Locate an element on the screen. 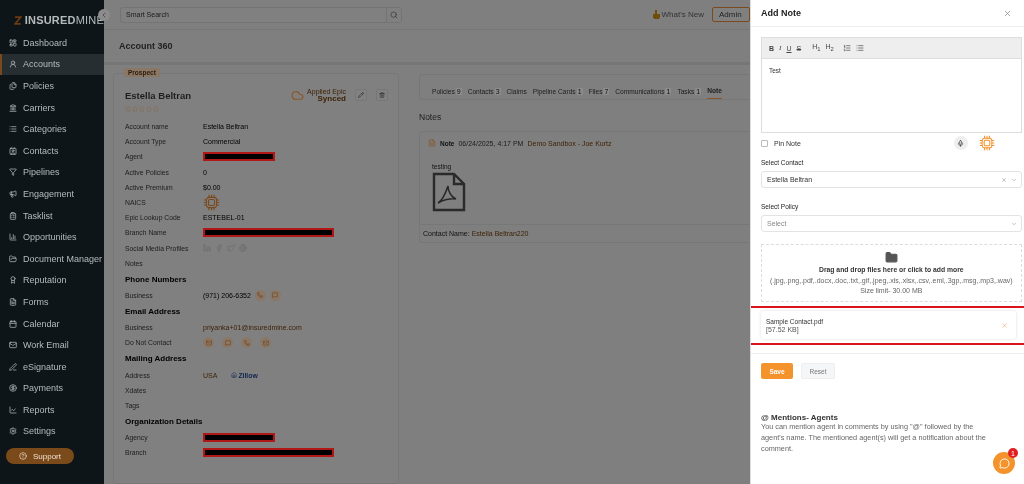  section-heading: Organization Details is located at coordinates (164, 422).